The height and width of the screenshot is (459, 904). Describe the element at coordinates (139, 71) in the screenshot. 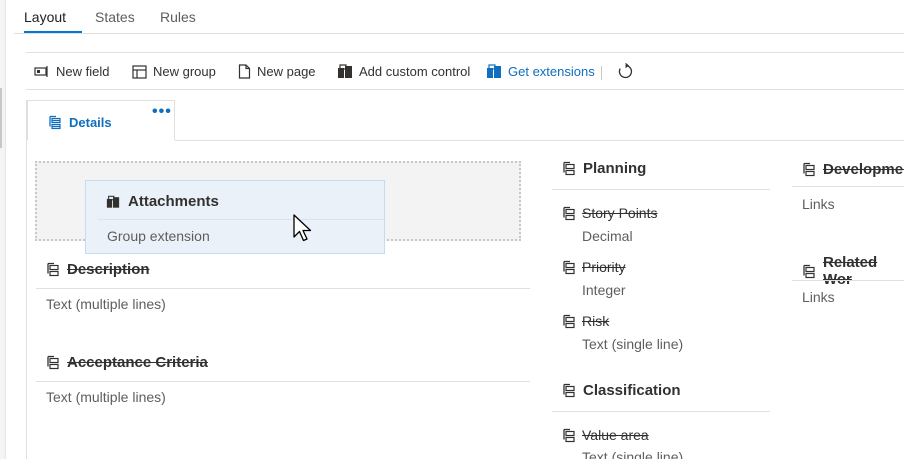

I see `new-group-icon` at that location.